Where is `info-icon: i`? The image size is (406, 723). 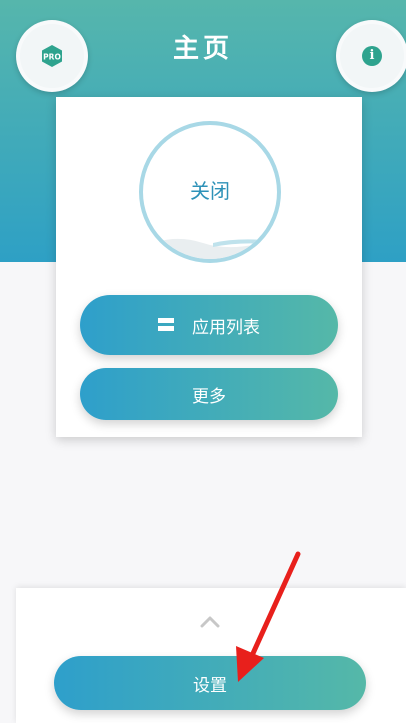
info-icon: i is located at coordinates (372, 56).